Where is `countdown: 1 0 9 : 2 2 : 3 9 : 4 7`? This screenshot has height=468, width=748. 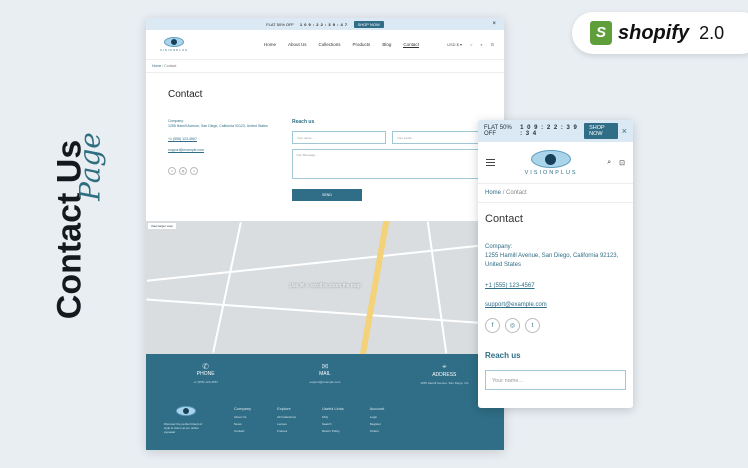 countdown: 1 0 9 : 2 2 : 3 9 : 4 7 is located at coordinates (323, 24).